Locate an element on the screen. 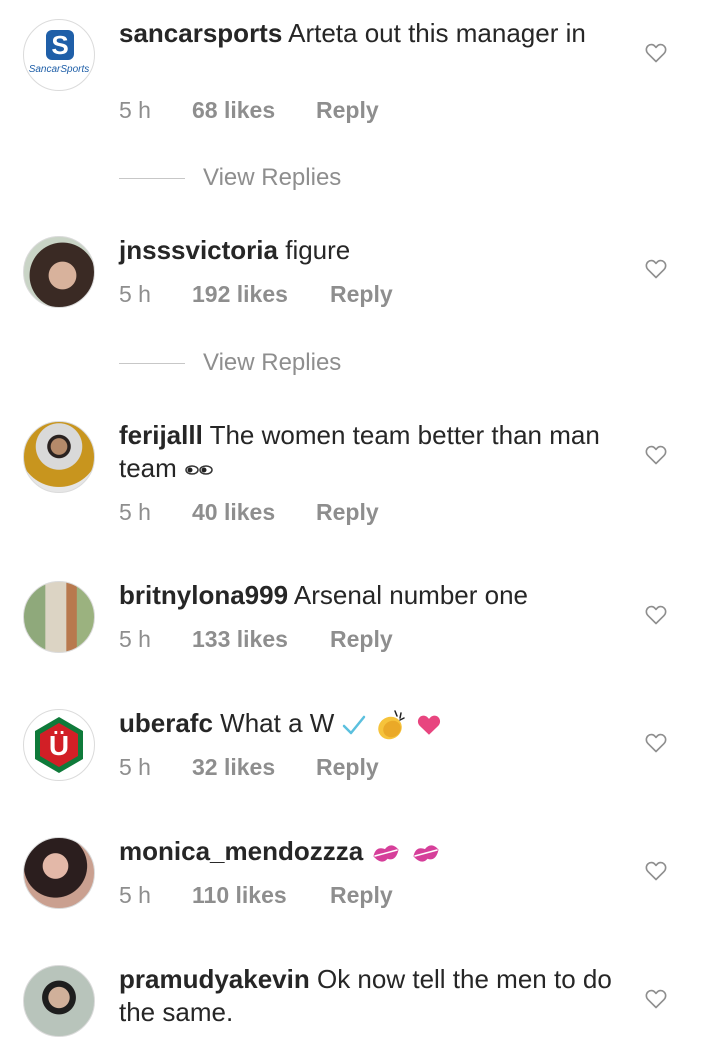  comment-likes: 40 likes is located at coordinates (233, 512).